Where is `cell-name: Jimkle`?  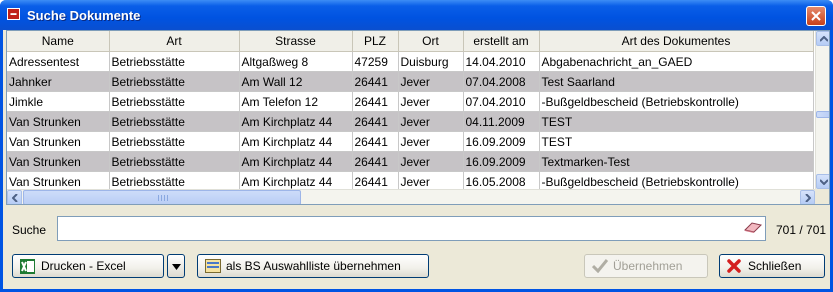
cell-name: Jimkle is located at coordinates (58, 101).